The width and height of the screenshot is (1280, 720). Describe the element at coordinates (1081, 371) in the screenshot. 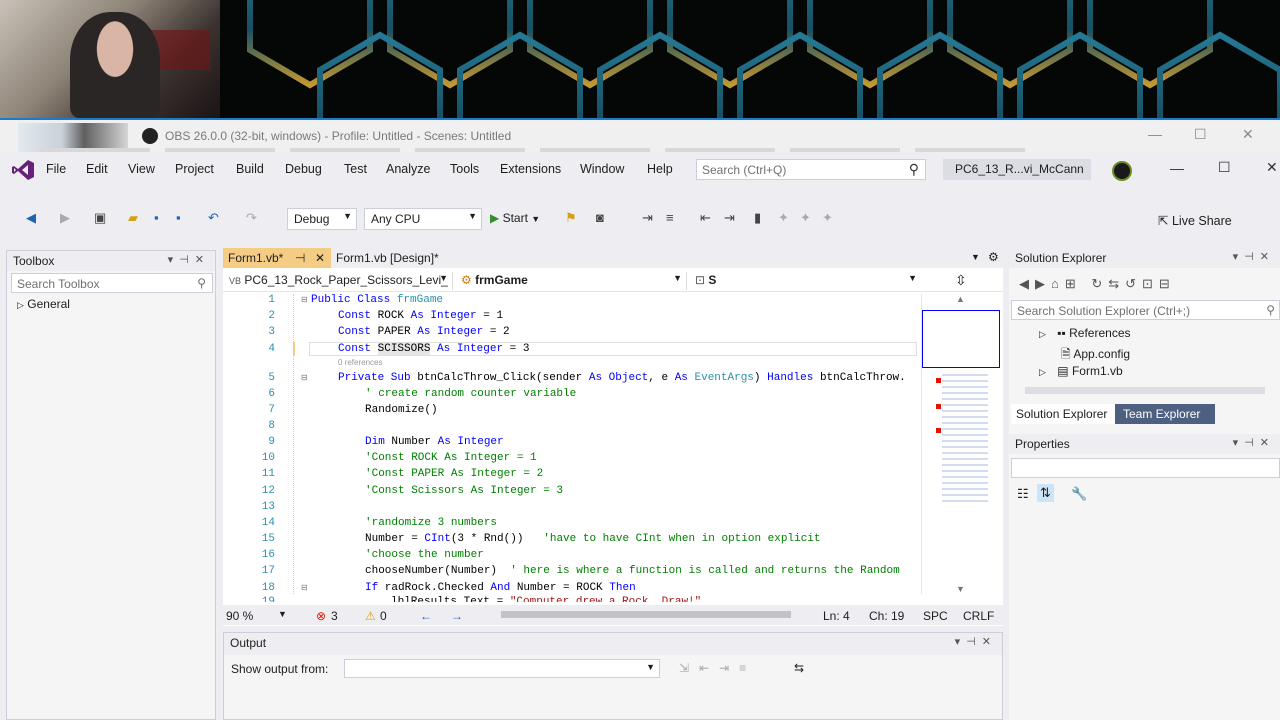

I see `tree-item-form1-vb: ▷ ▤ Form1.vb` at that location.